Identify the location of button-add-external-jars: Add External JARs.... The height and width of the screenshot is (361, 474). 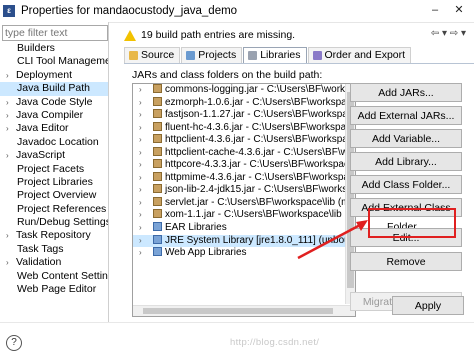
(406, 115).